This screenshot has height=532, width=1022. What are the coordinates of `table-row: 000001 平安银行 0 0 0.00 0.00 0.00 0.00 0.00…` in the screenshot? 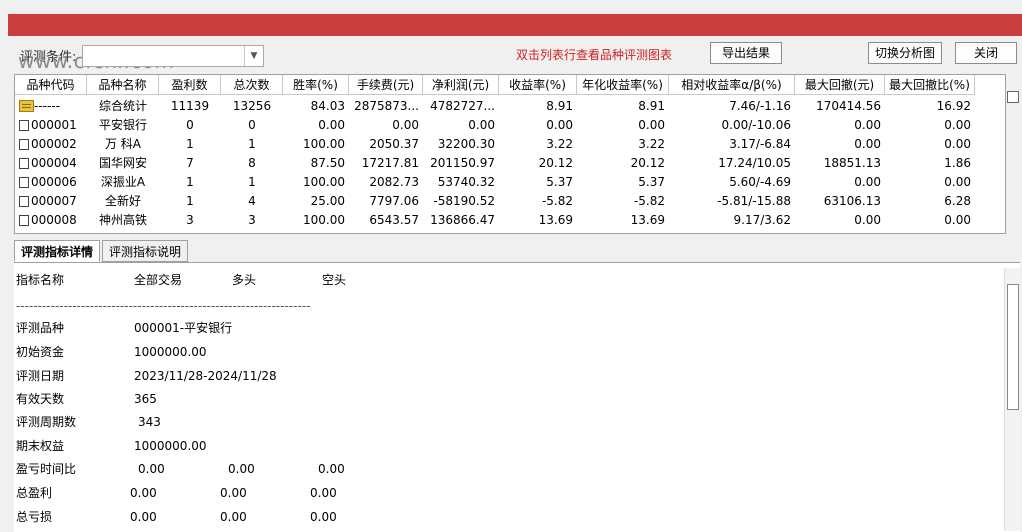 It's located at (495, 125).